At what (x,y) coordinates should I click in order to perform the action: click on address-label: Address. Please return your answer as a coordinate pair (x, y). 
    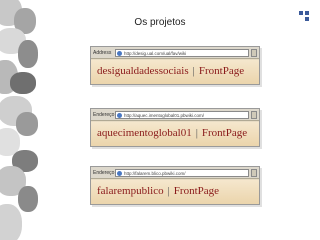
    Looking at the image, I should click on (102, 53).